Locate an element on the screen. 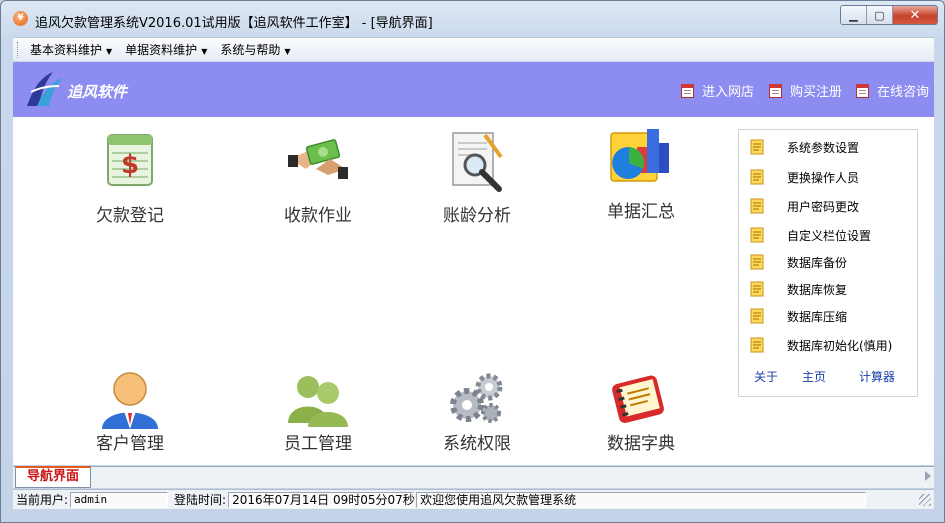 This screenshot has width=945, height=523. online-consult-link: 在线咨询 is located at coordinates (892, 90).